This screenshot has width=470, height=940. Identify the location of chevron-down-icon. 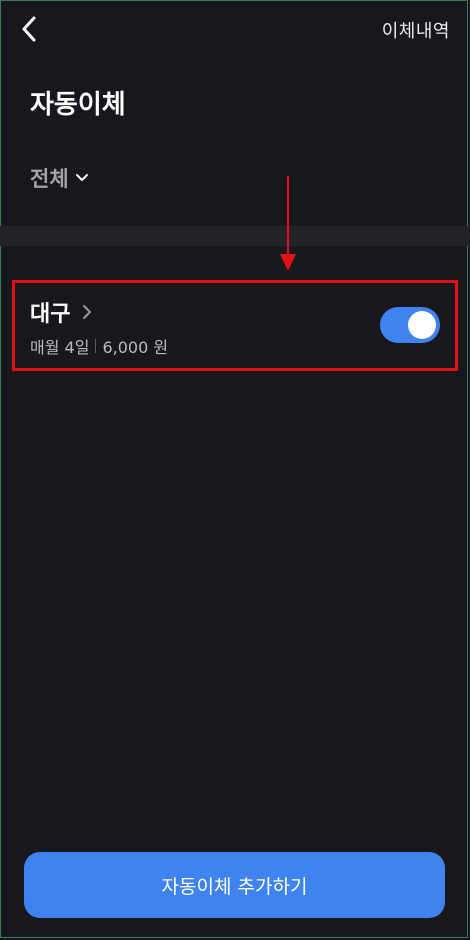
(81, 177).